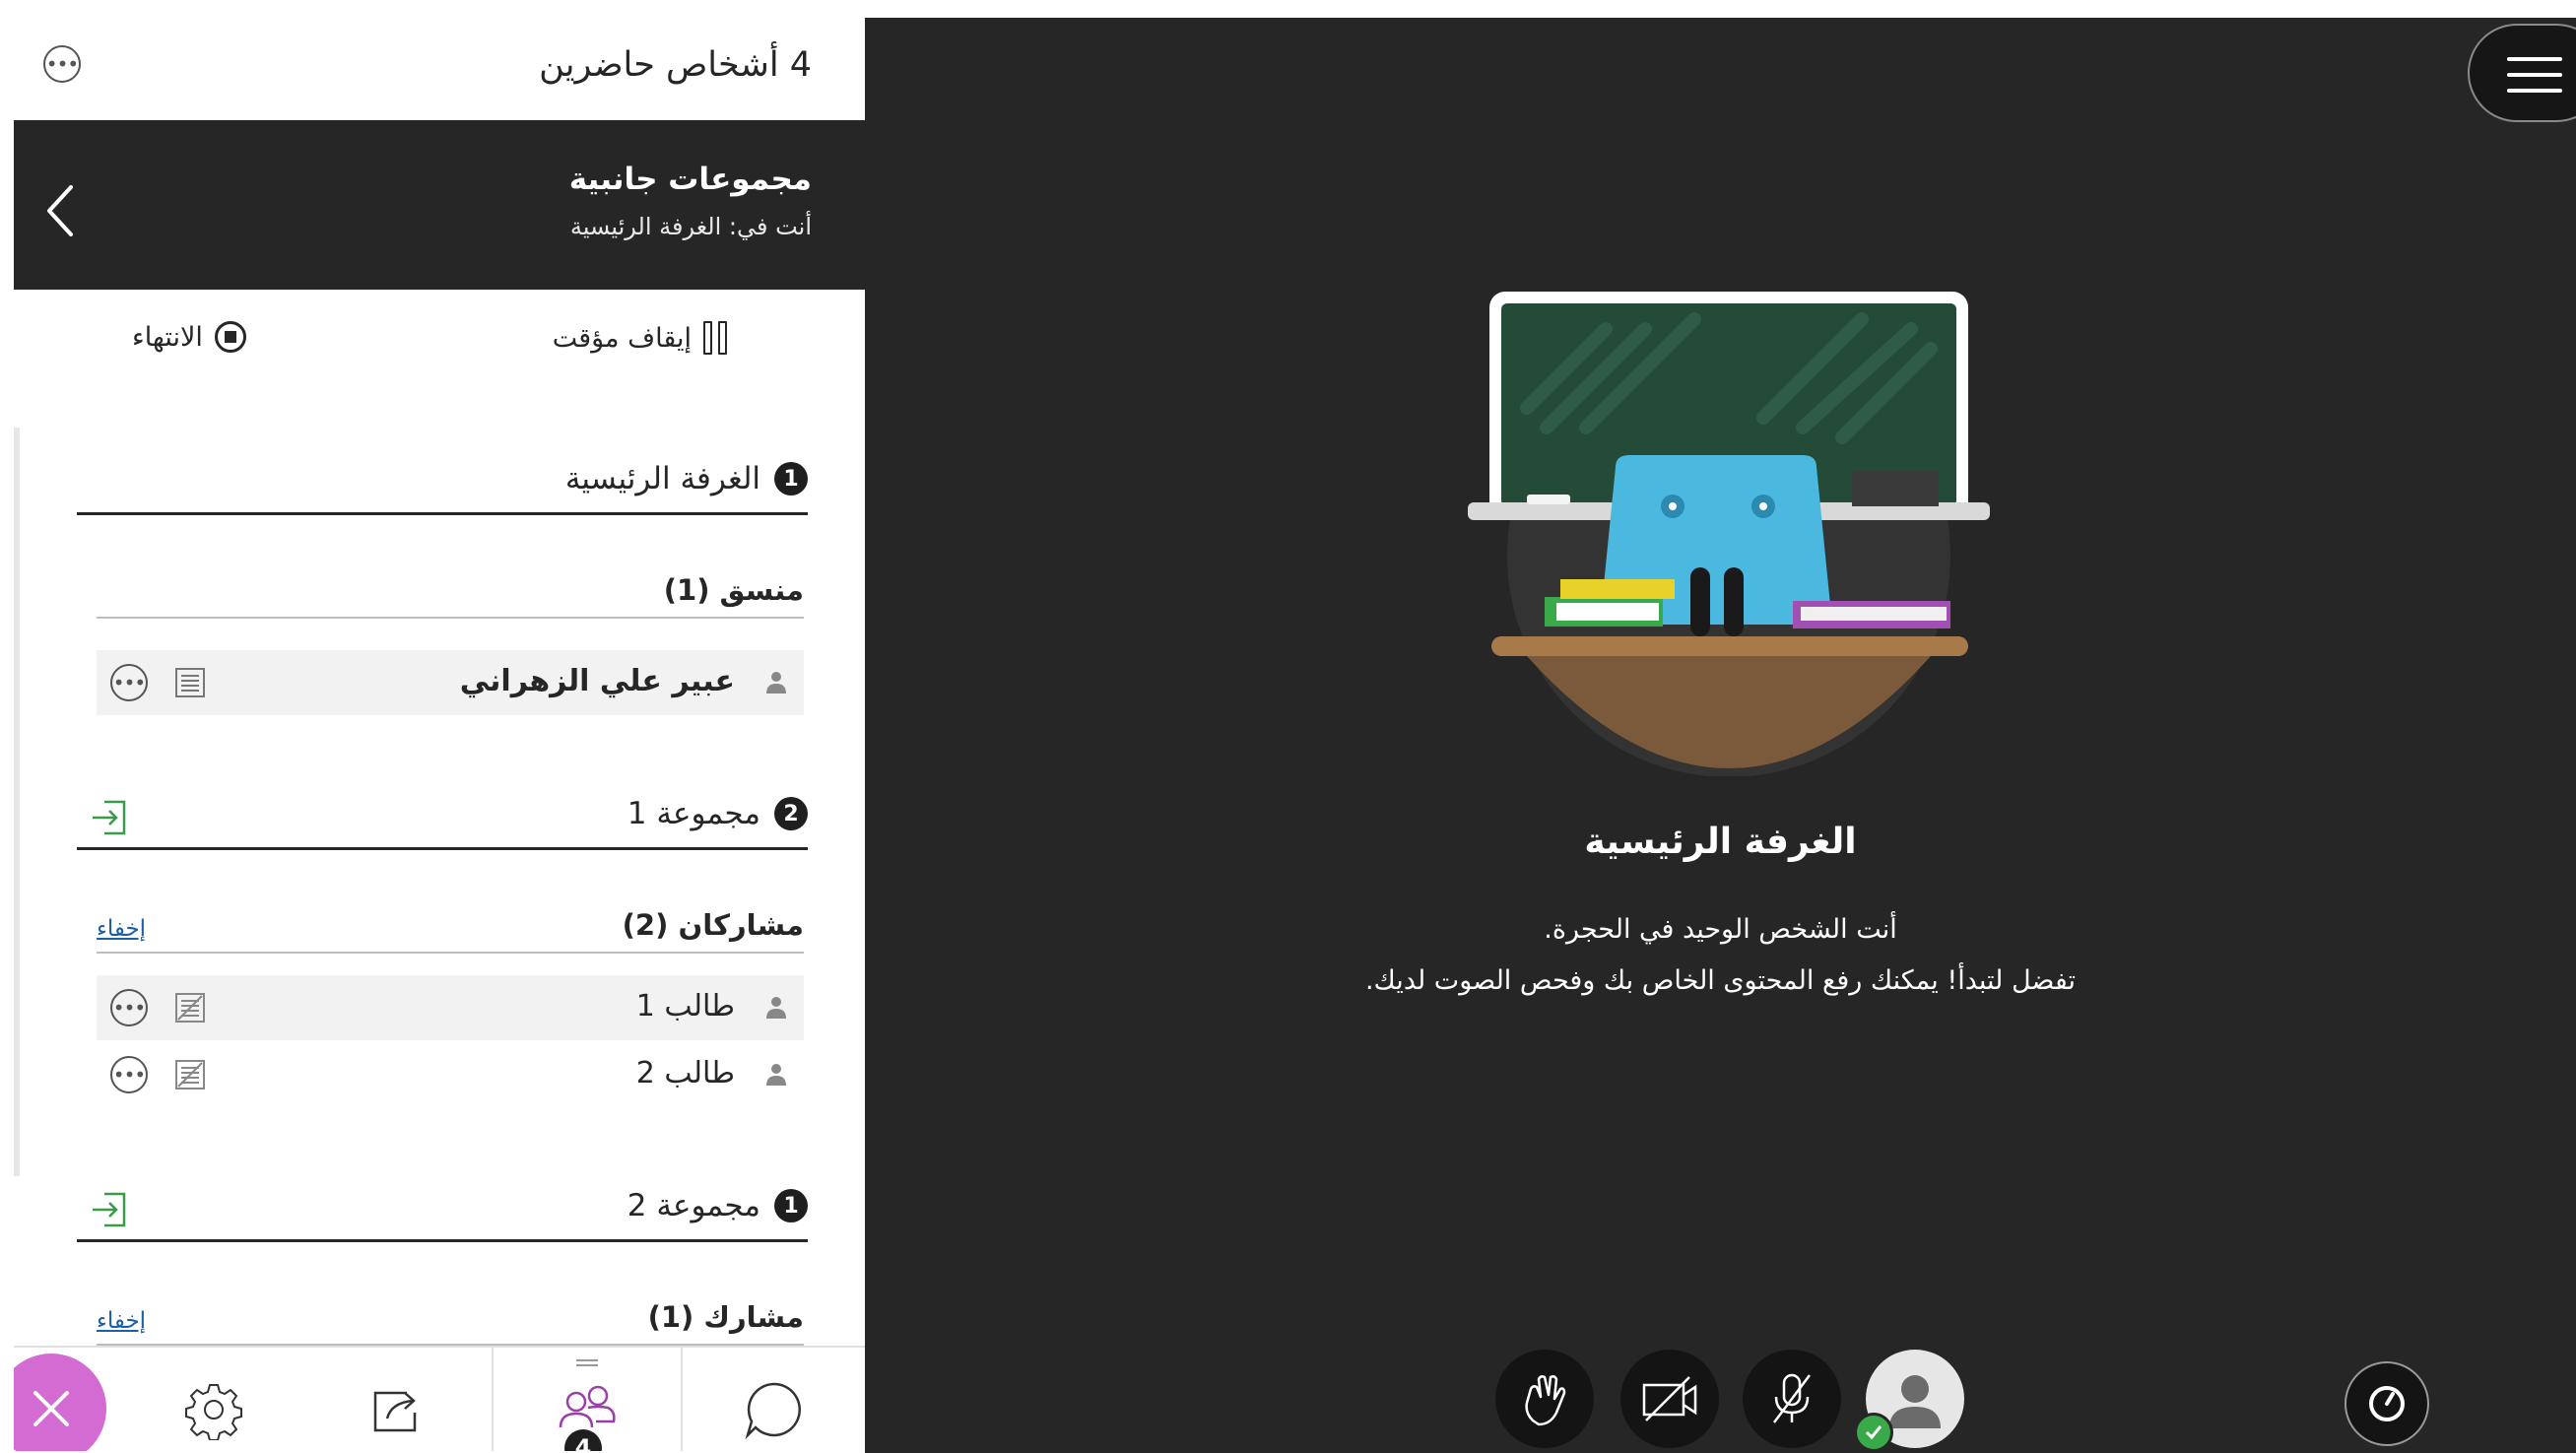 The width and height of the screenshot is (2576, 1453). What do you see at coordinates (676, 65) in the screenshot?
I see `attendee-count-title: 4 أشخاص حاضرين` at bounding box center [676, 65].